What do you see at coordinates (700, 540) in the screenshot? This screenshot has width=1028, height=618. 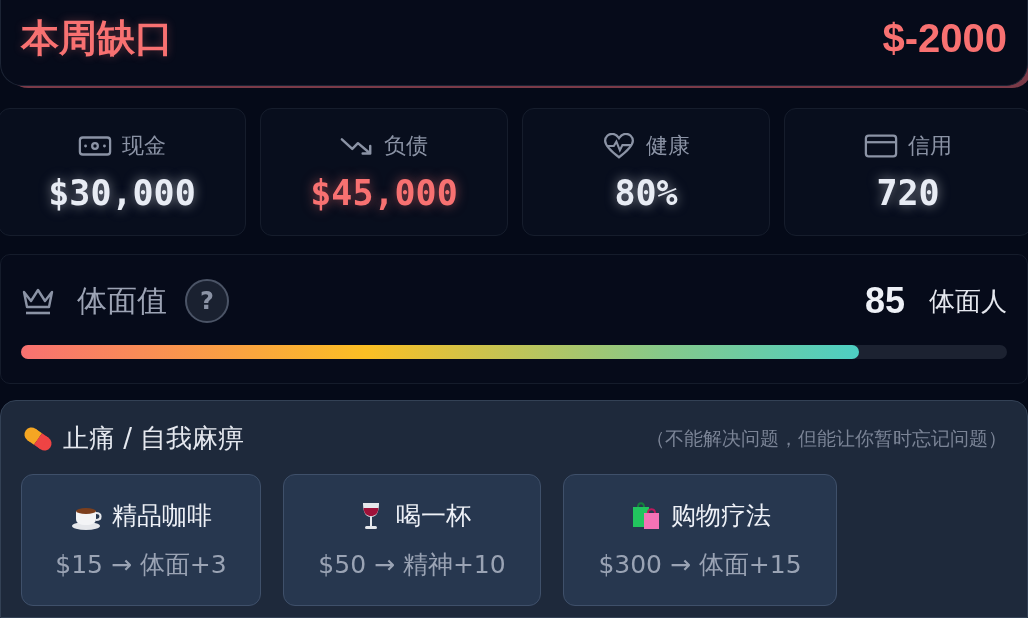 I see `option-card: 购物疗法 $300 → 体面+15` at bounding box center [700, 540].